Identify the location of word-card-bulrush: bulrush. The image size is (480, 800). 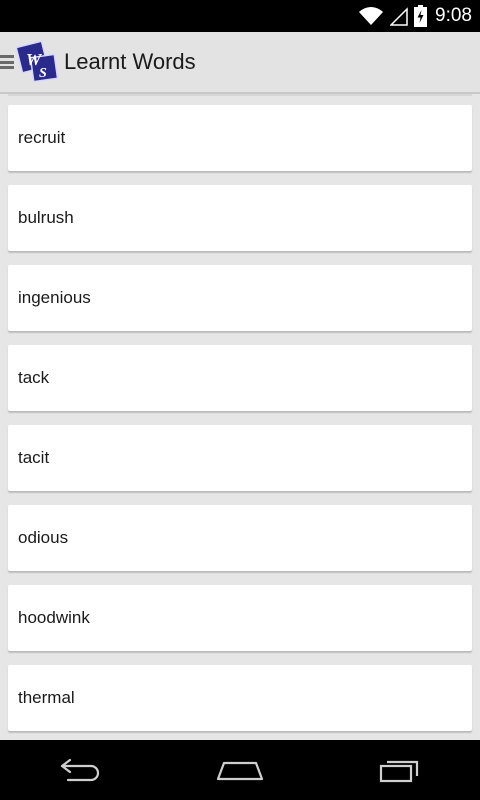
(240, 218).